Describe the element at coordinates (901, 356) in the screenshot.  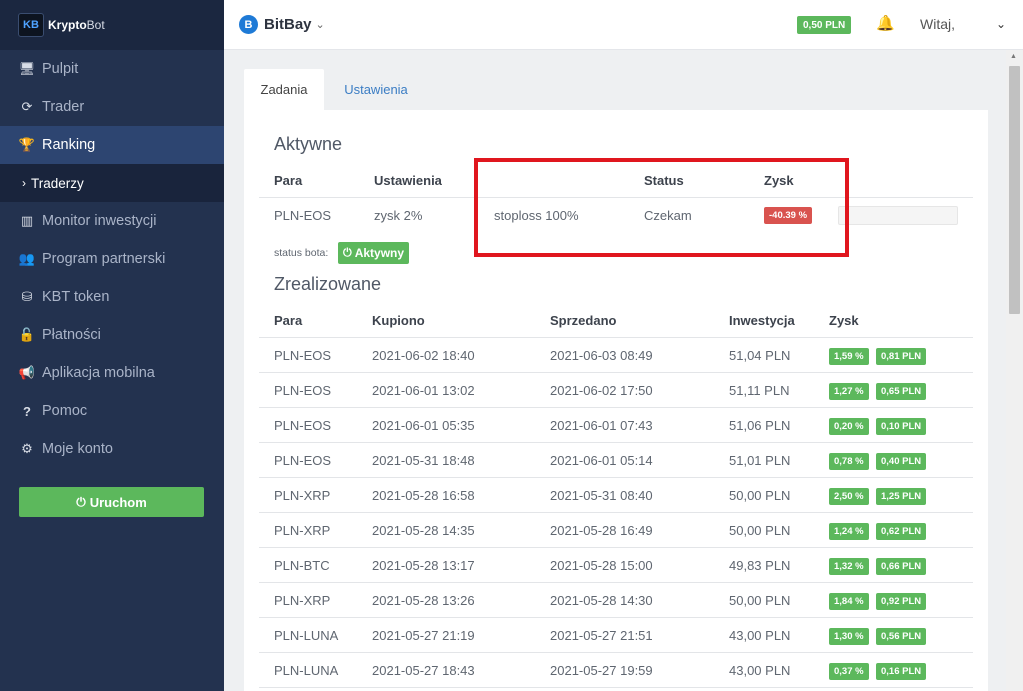
I see `profit-amount-badge: 0,81 PLN` at that location.